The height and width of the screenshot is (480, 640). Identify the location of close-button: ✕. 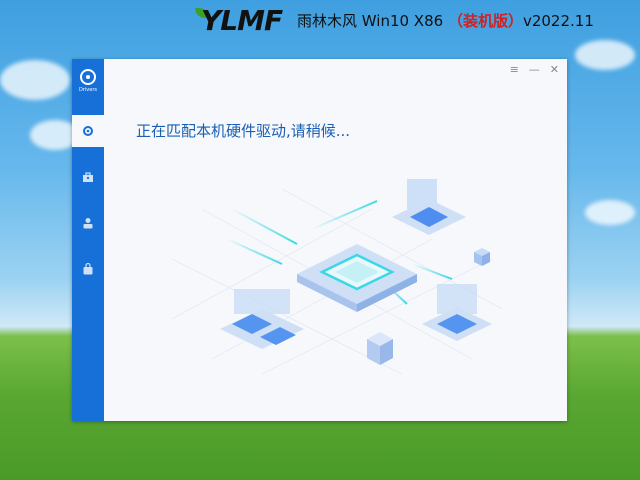
(554, 69).